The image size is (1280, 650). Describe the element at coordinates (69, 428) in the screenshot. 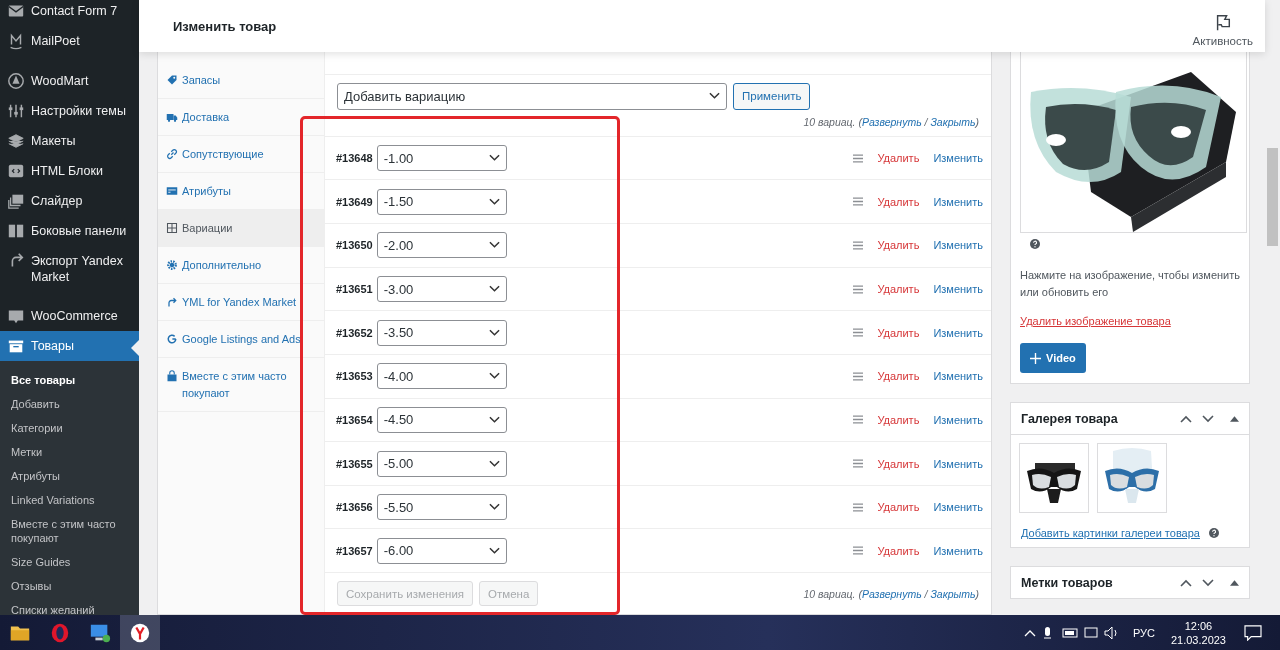

I see `submenu-item: Категории` at that location.